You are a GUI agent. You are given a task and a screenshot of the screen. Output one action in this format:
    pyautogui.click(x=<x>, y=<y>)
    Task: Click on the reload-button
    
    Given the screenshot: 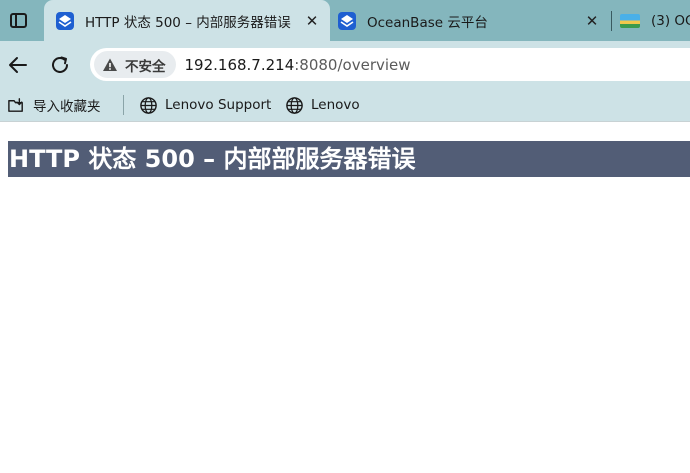 What is the action you would take?
    pyautogui.click(x=60, y=65)
    